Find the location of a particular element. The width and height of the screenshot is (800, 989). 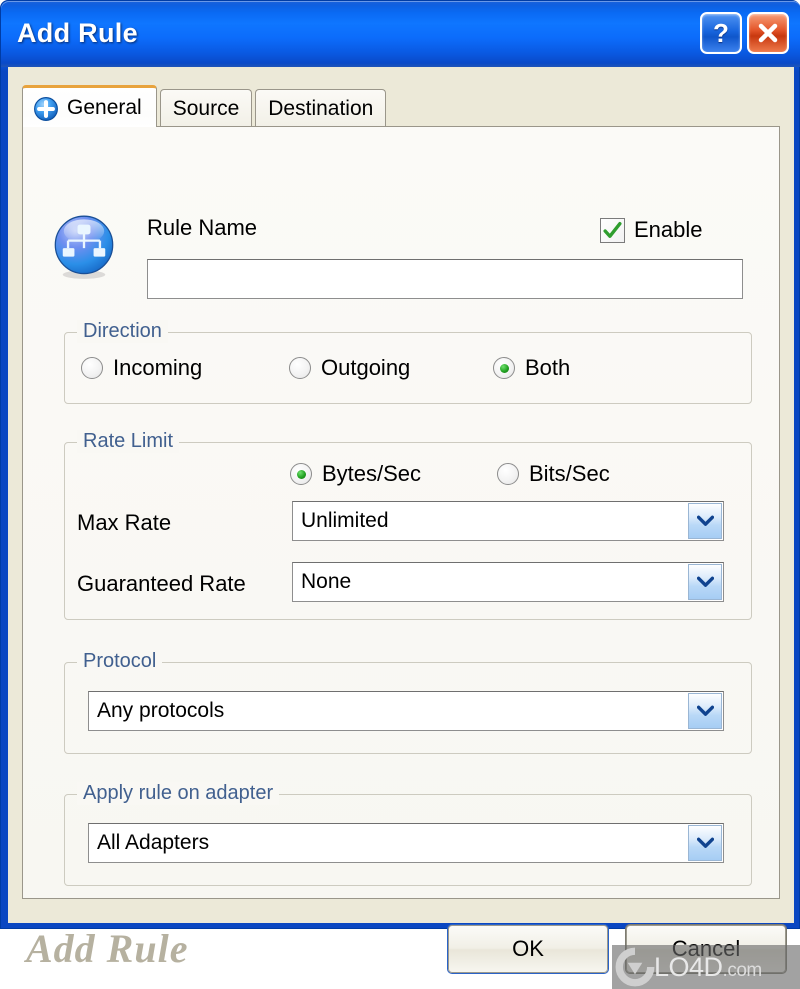

radio-outgoing: Outgoing is located at coordinates (349, 368).